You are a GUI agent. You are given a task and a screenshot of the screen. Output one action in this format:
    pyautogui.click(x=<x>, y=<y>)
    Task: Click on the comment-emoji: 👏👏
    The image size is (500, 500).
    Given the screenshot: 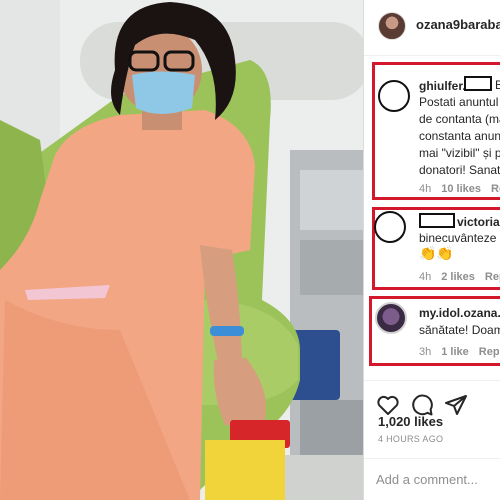 What is the action you would take?
    pyautogui.click(x=436, y=253)
    